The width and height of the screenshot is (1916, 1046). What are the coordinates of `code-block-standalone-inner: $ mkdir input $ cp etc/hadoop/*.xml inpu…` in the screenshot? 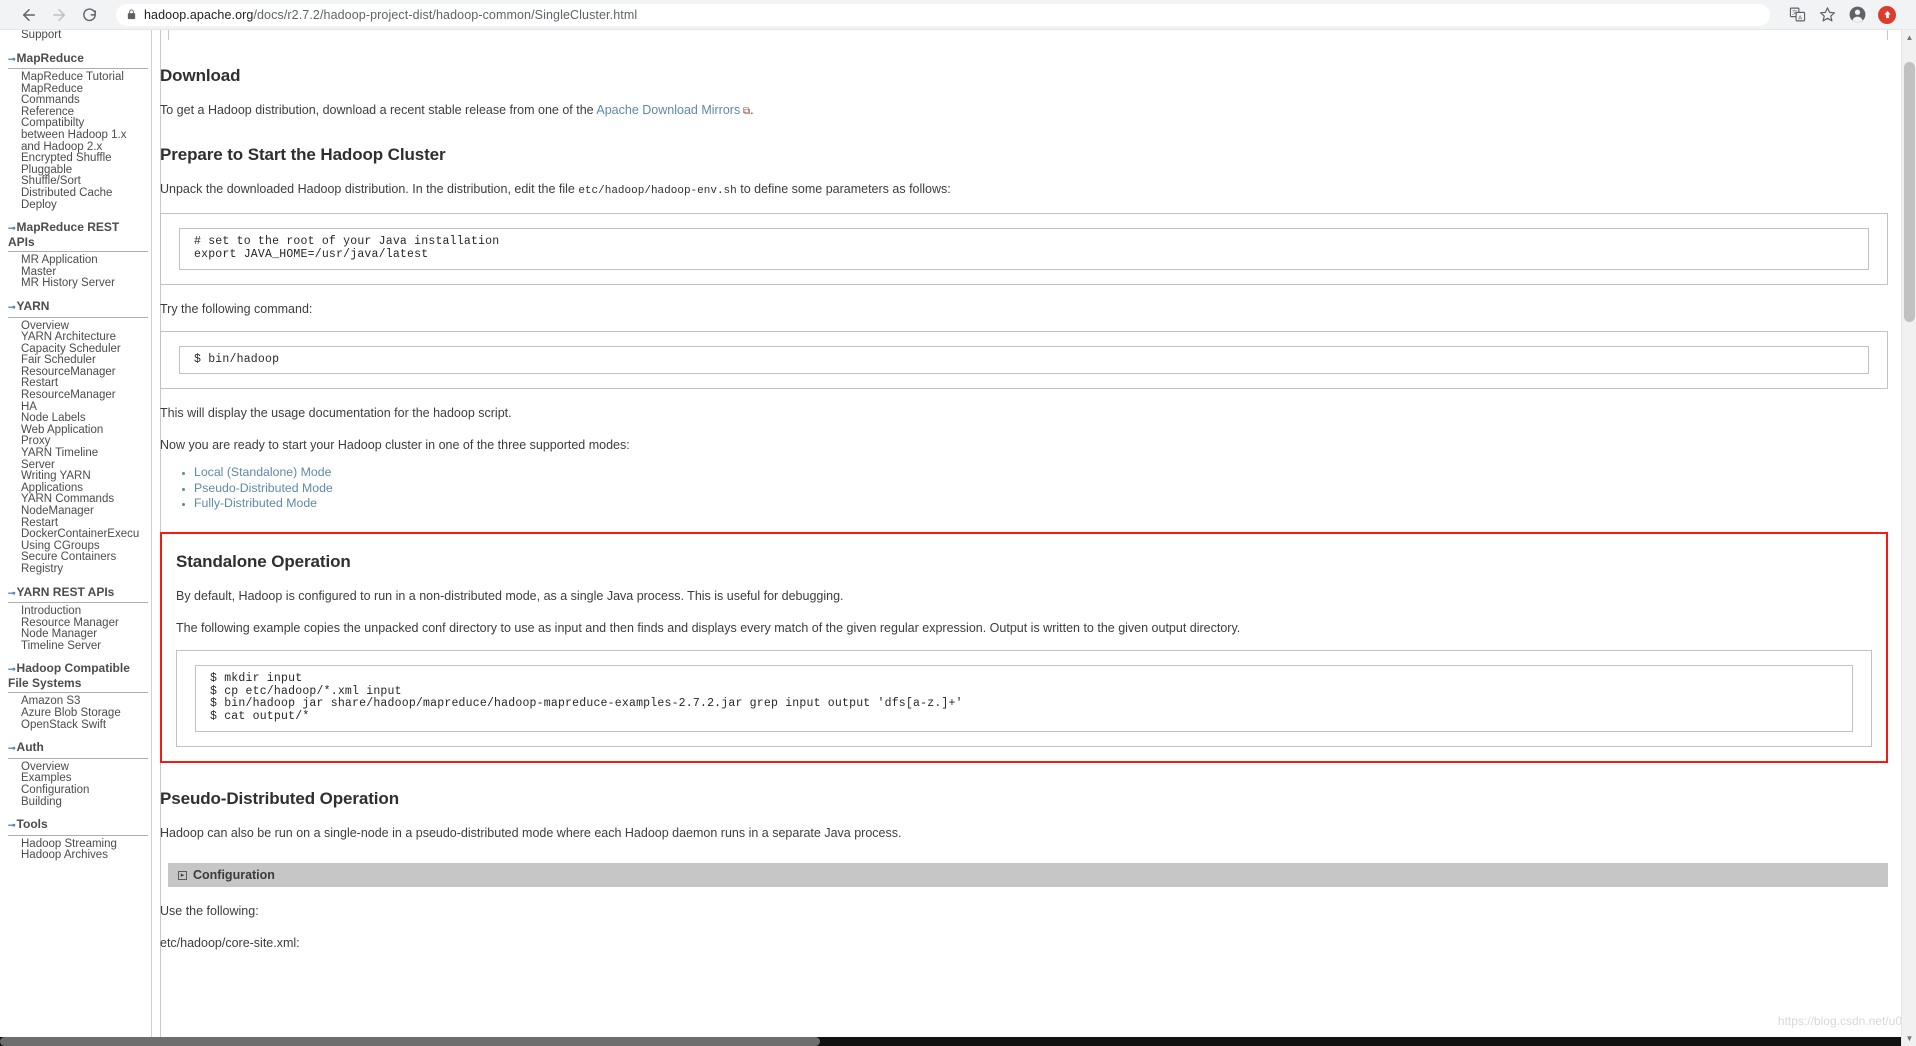 It's located at (1024, 698).